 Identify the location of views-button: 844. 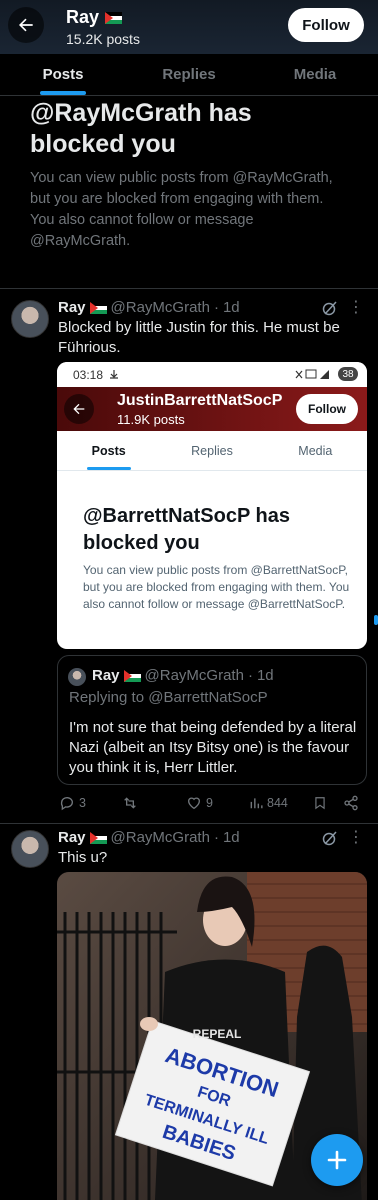
(268, 803).